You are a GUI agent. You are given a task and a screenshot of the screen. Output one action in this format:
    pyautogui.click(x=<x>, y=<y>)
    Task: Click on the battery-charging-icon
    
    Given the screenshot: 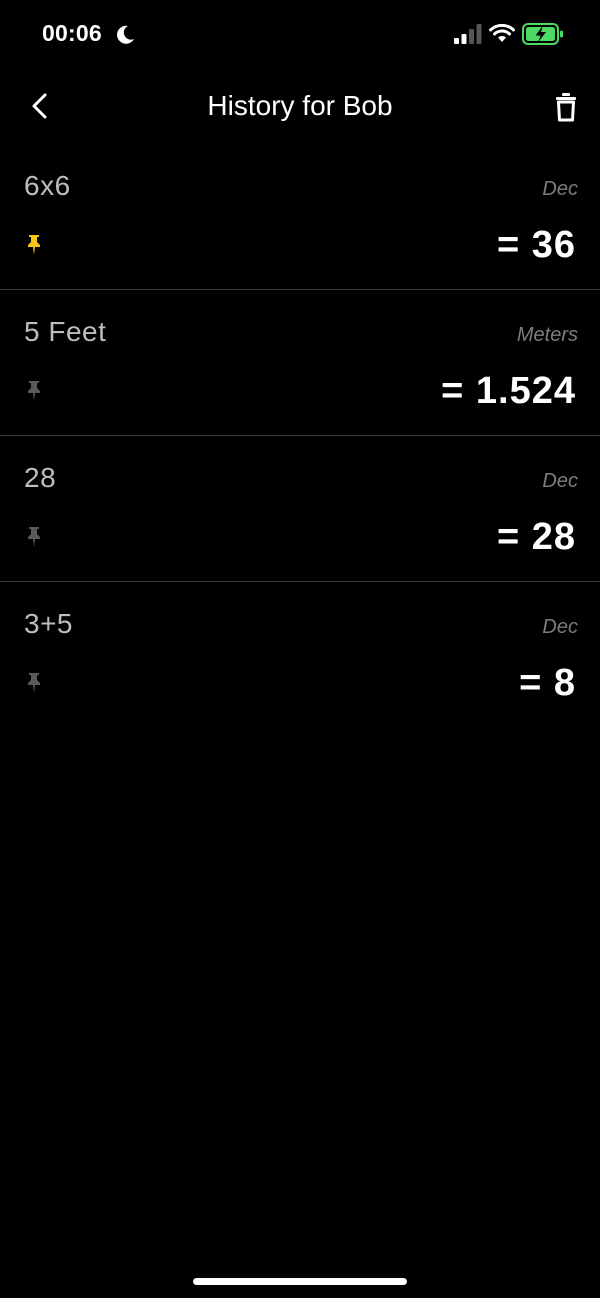 What is the action you would take?
    pyautogui.click(x=542, y=34)
    